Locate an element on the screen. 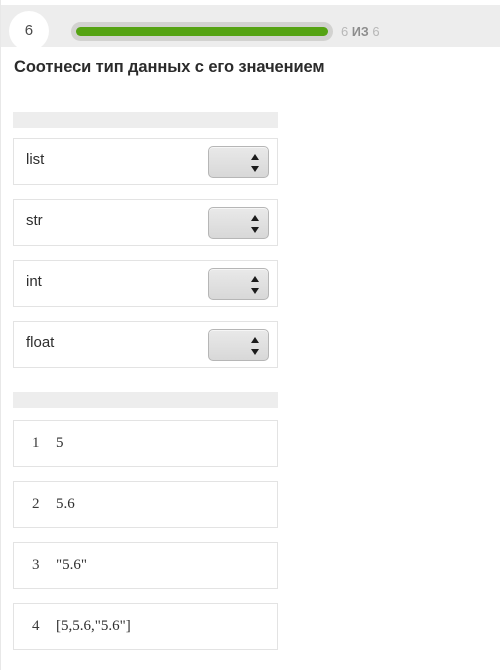  list-item-value: 5.6 is located at coordinates (65, 504).